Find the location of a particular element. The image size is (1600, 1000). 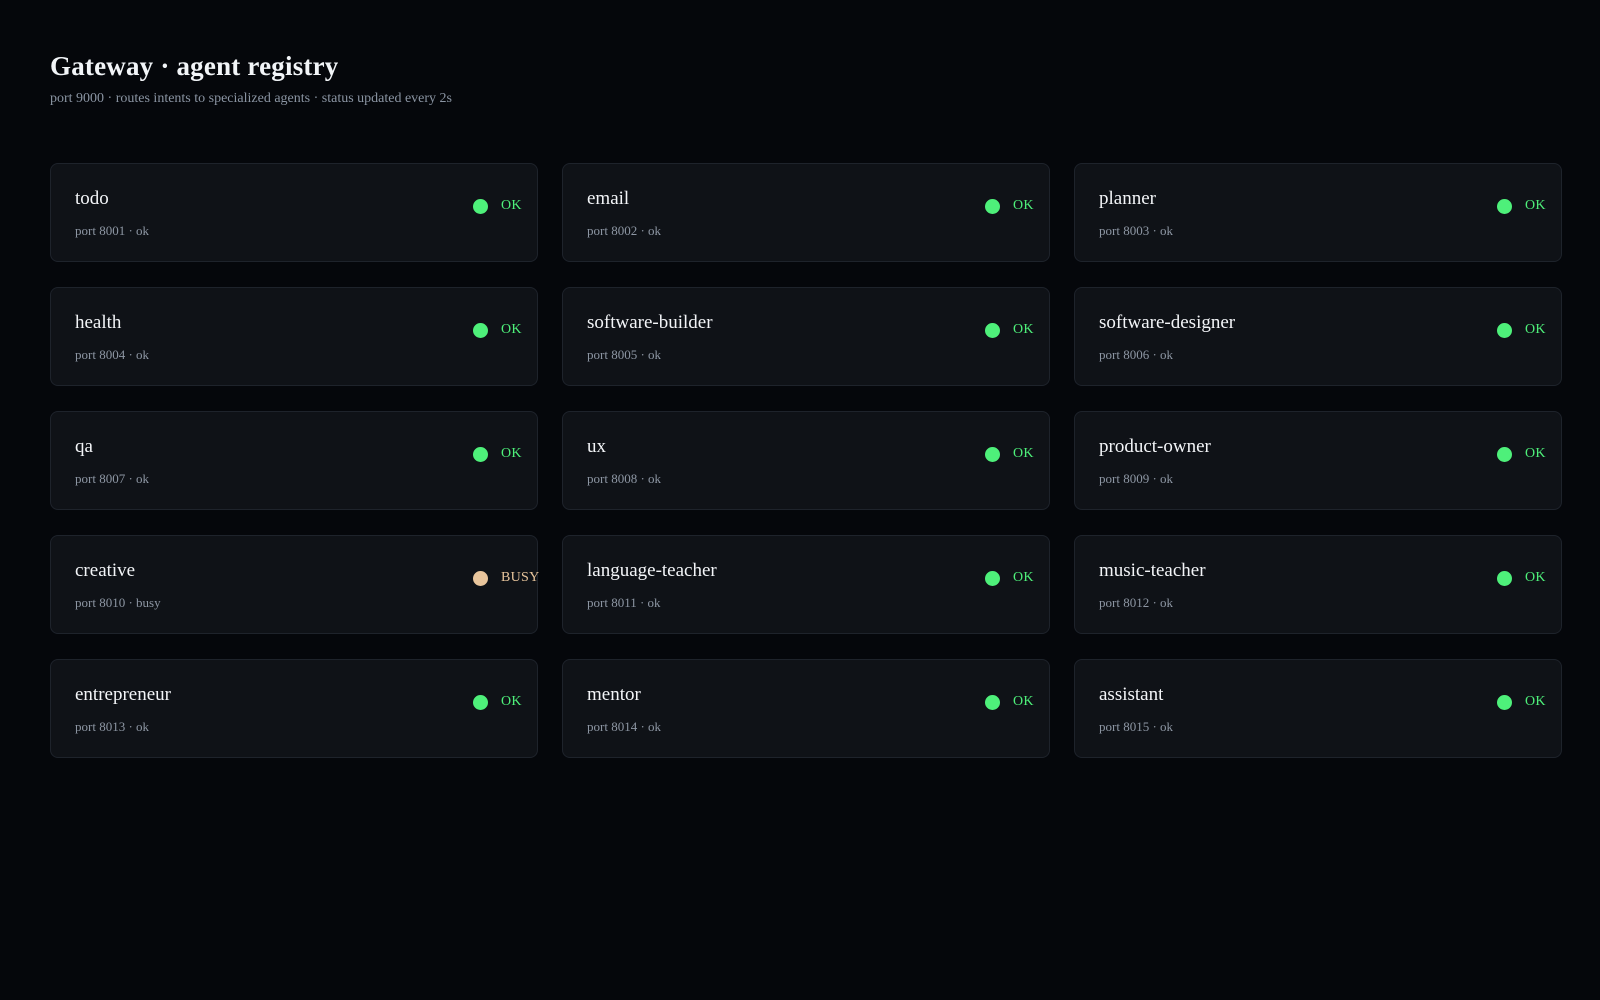

agent-name: email is located at coordinates (608, 198).